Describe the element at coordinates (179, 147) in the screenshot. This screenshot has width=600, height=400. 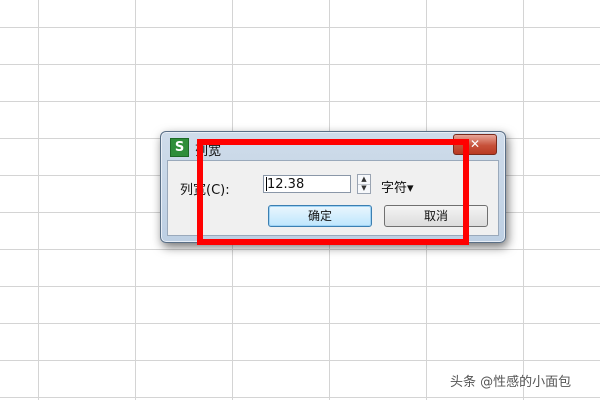
I see `app-logo-icon: S` at that location.